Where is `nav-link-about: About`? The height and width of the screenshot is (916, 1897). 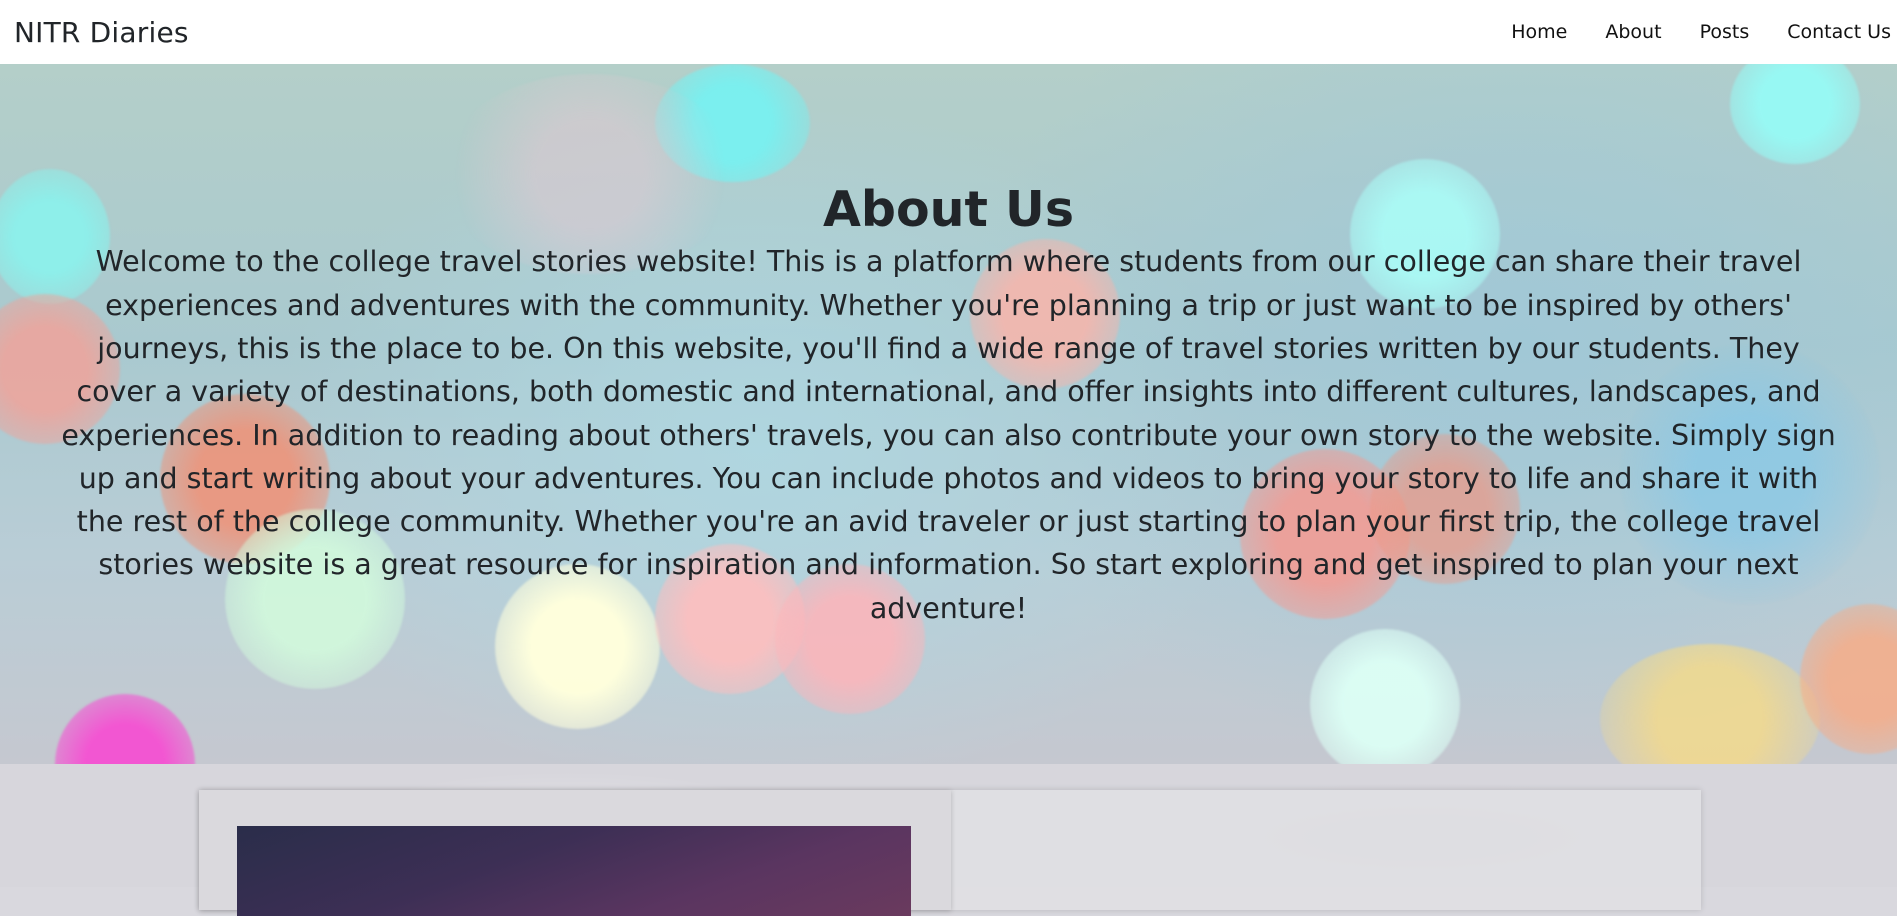 nav-link-about: About is located at coordinates (1633, 32).